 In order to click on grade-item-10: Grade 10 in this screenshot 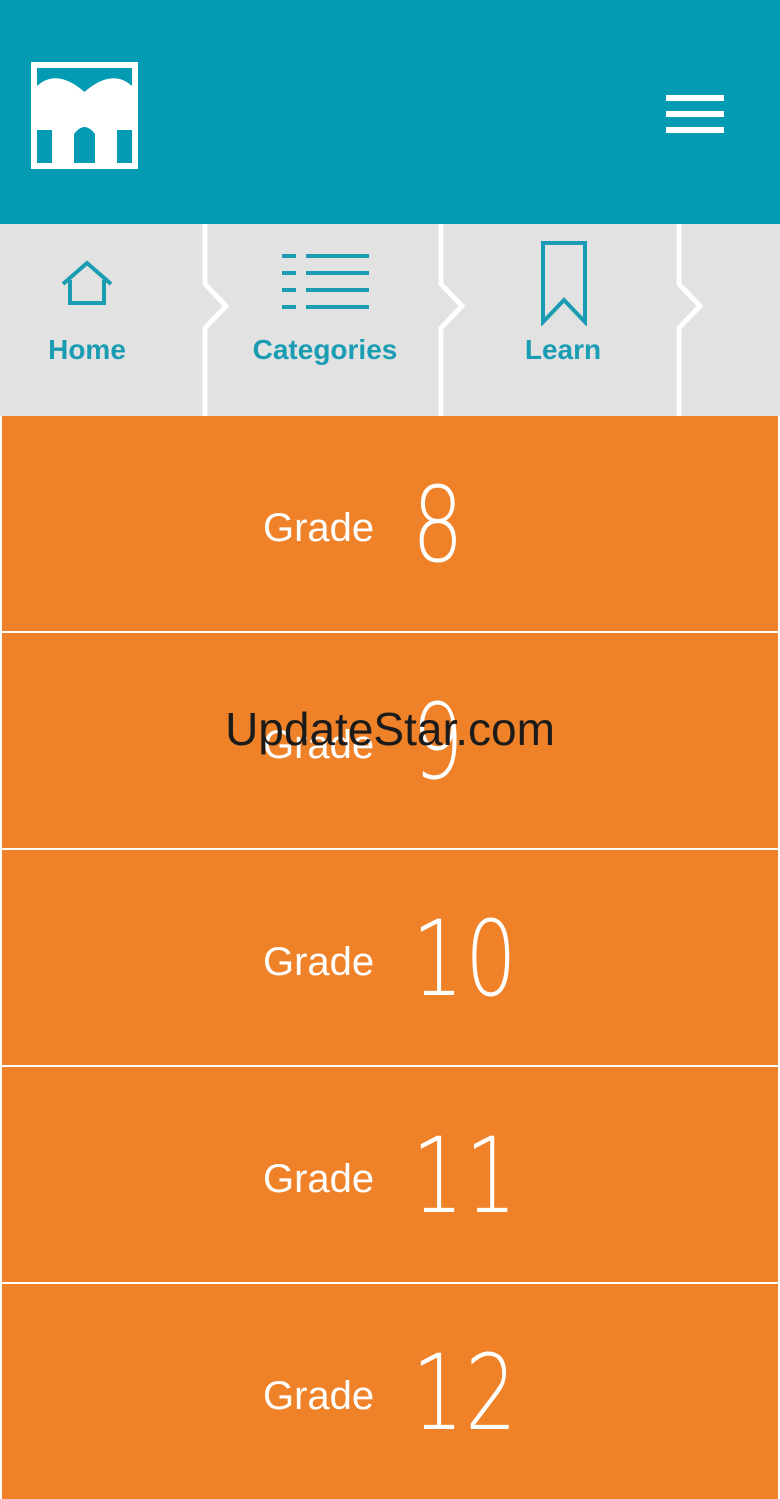, I will do `click(390, 957)`.